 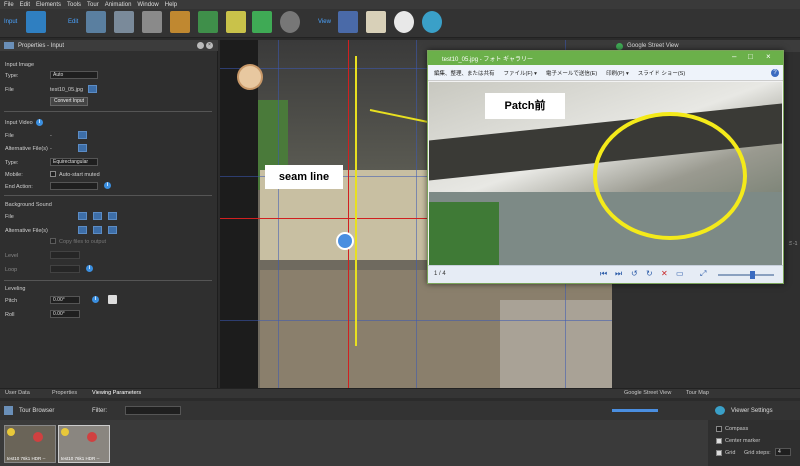 What do you see at coordinates (69, 101) in the screenshot?
I see `convert-input-button: Convert Input` at bounding box center [69, 101].